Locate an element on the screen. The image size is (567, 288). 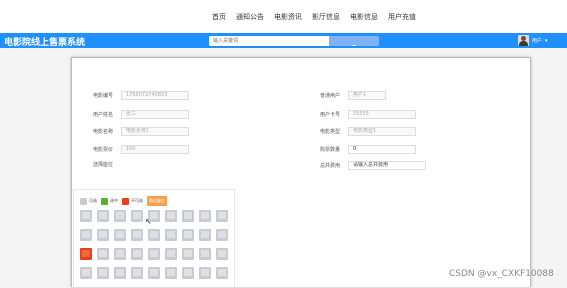
mouse-cursor-icon: ↖ is located at coordinates (148, 221).